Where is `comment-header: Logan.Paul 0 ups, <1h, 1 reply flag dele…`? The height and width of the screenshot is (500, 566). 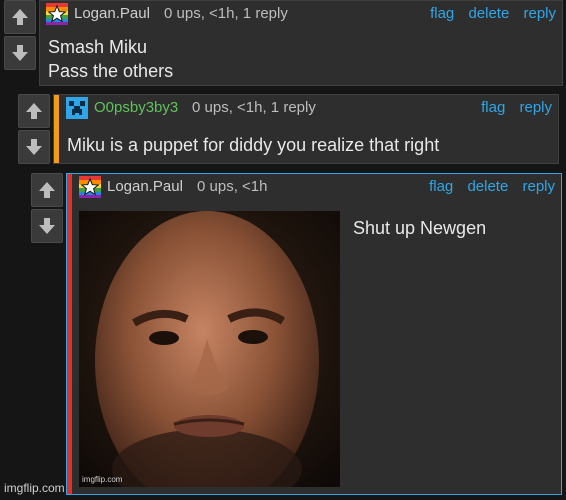 comment-header: Logan.Paul 0 ups, <1h, 1 reply flag dele… is located at coordinates (301, 14).